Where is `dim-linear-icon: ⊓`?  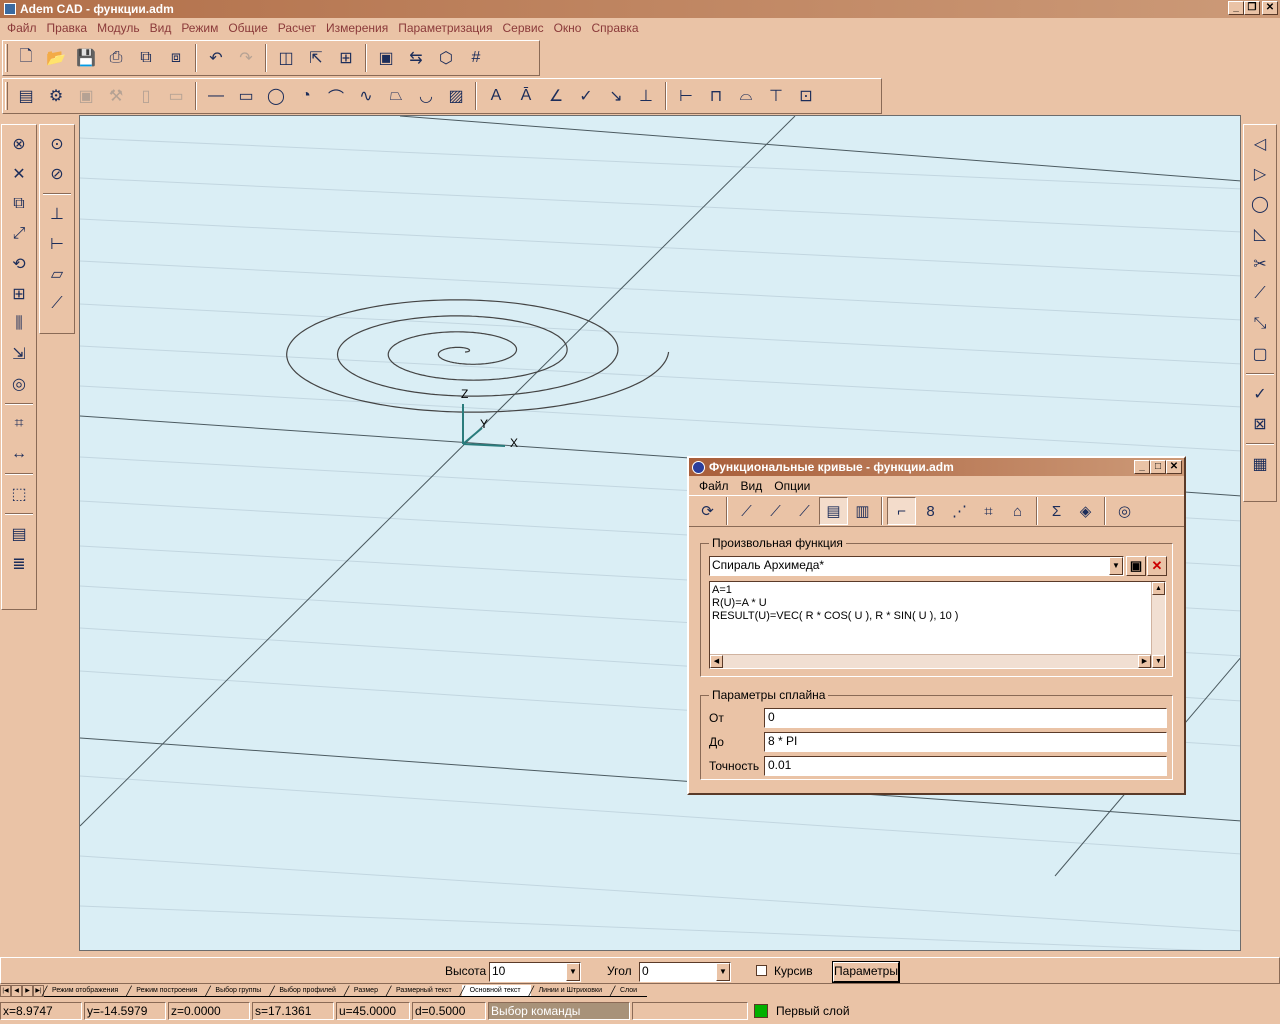 dim-linear-icon: ⊓ is located at coordinates (716, 96).